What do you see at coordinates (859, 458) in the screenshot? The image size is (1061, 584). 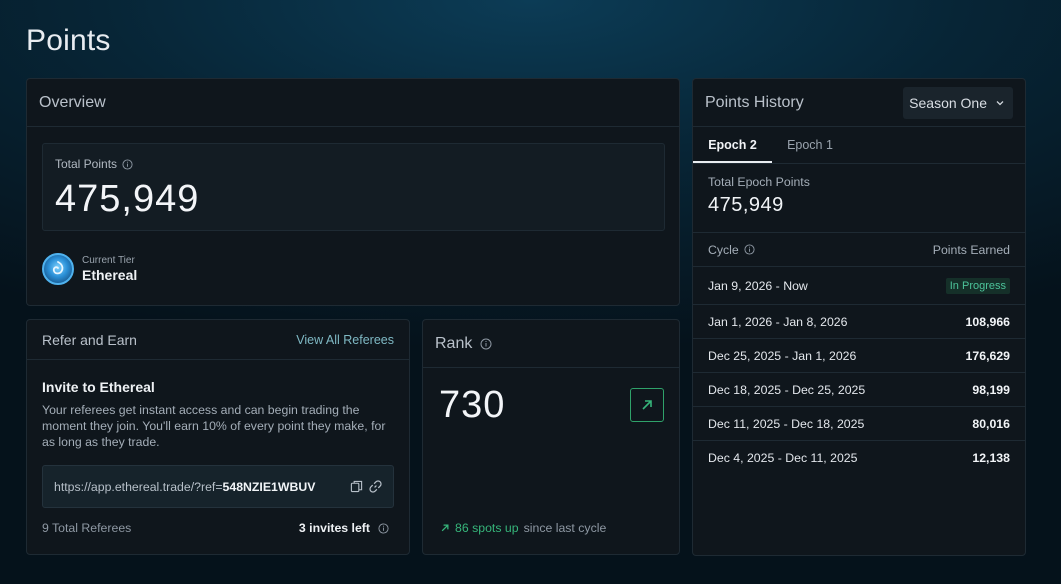 I see `table-row: Dec 4, 2025 - Dec 11, 2025 12,138` at bounding box center [859, 458].